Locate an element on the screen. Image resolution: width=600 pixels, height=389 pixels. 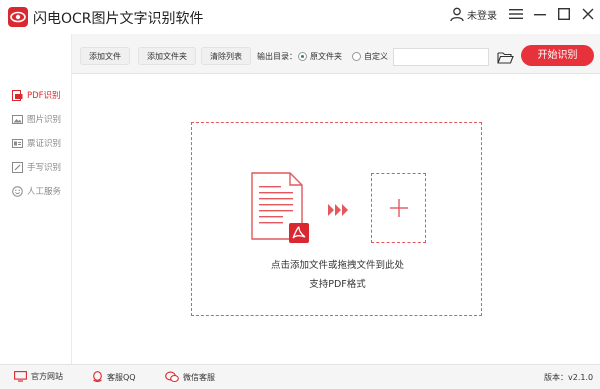
radio-source-folder-label: 原文件夹 is located at coordinates (326, 56).